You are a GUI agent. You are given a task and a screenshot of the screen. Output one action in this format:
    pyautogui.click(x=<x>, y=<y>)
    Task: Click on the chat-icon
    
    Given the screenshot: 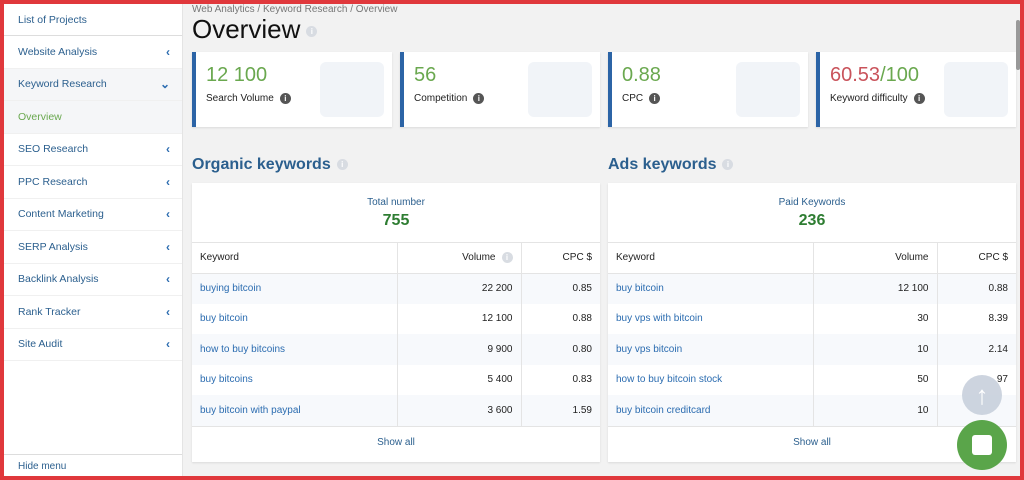 What is the action you would take?
    pyautogui.click(x=982, y=445)
    